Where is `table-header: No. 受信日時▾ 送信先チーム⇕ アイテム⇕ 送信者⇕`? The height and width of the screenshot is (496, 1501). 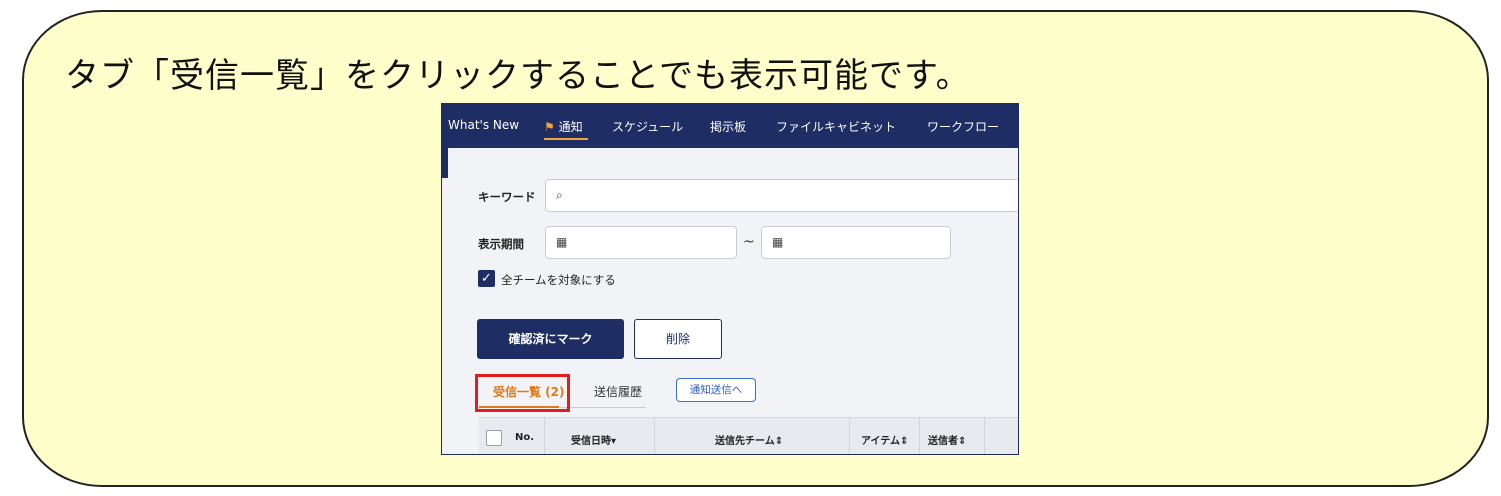 table-header: No. 受信日時▾ 送信先チーム⇕ アイテム⇕ 送信者⇕ is located at coordinates (748, 435).